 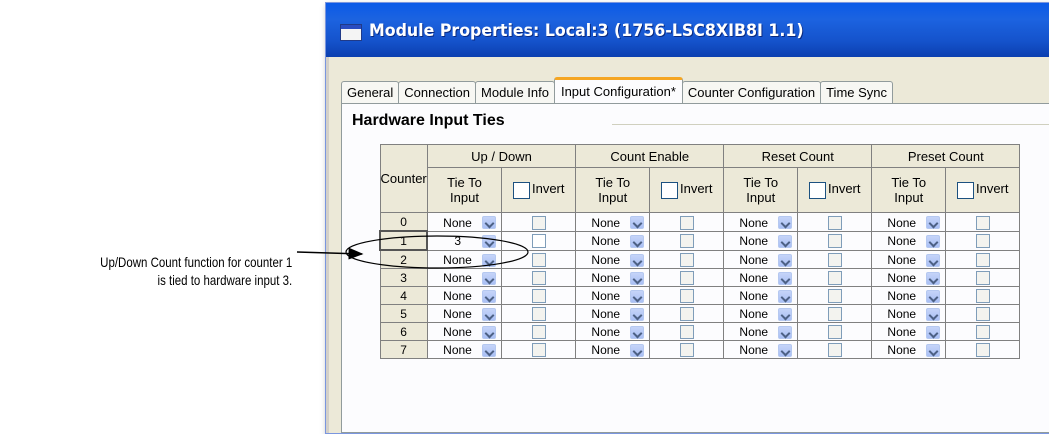 What do you see at coordinates (403, 240) in the screenshot?
I see `counter-number: 1` at bounding box center [403, 240].